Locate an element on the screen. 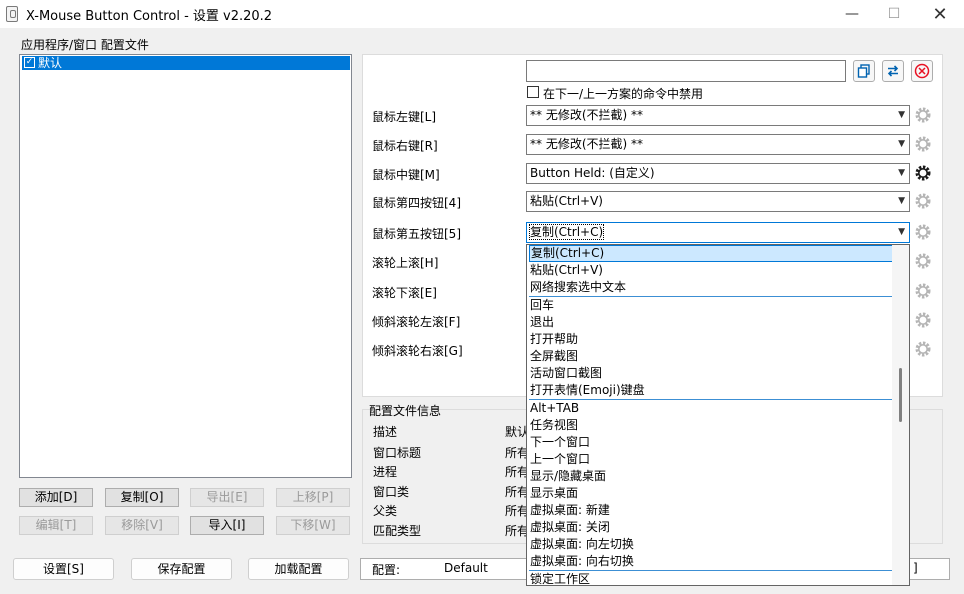 The image size is (964, 594). dropdown-item: 粘贴(Ctrl+V) is located at coordinates (711, 270).